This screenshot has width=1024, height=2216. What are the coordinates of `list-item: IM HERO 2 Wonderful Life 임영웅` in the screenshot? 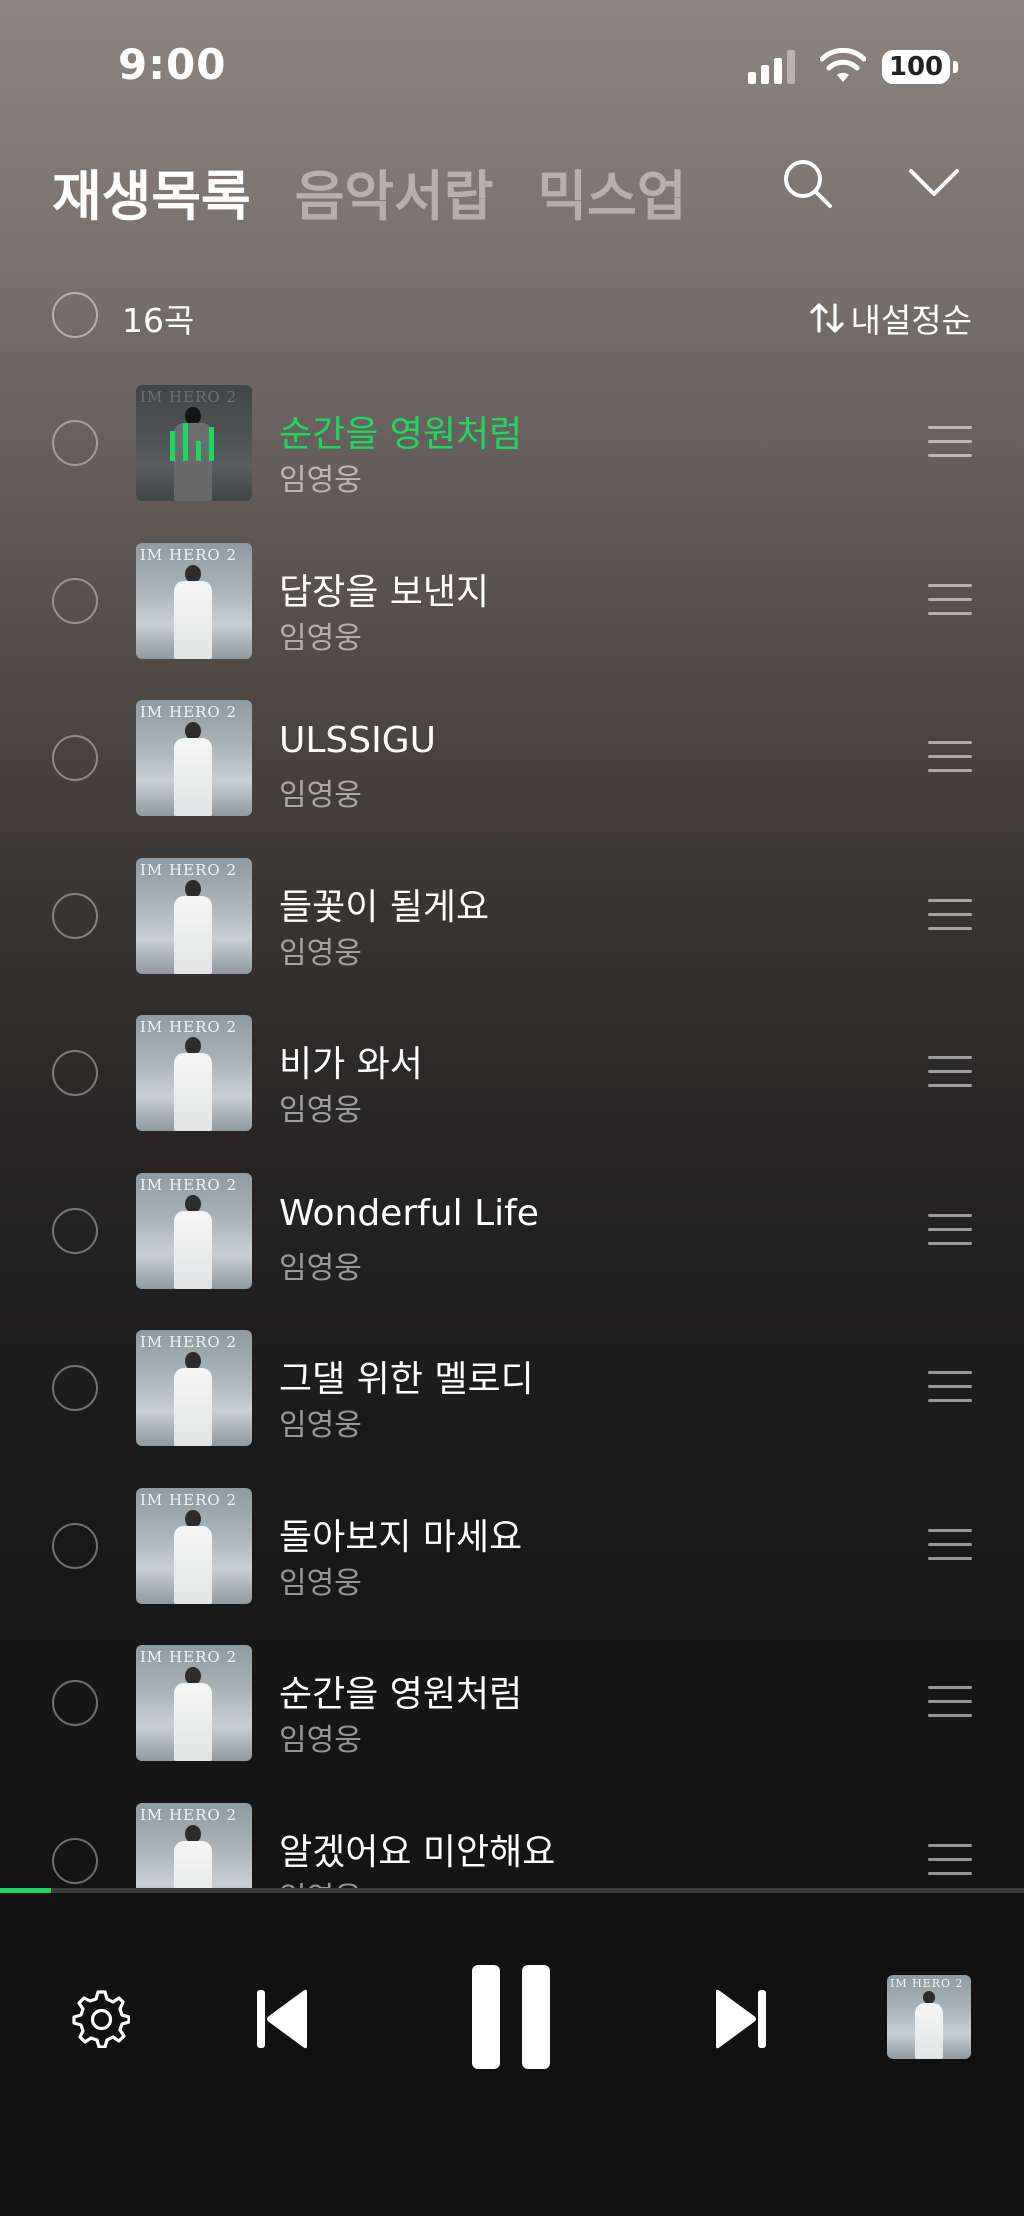 It's located at (512, 1232).